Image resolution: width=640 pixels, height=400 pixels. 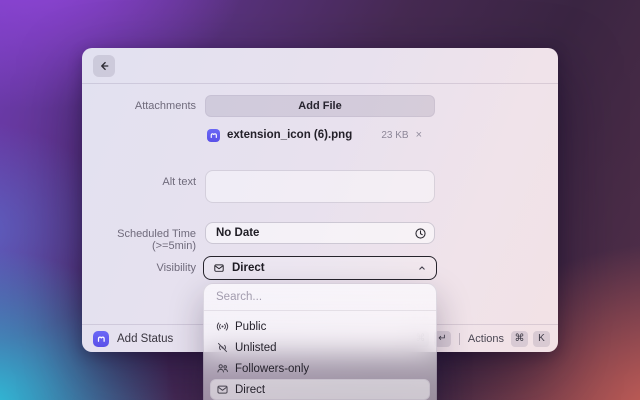 What do you see at coordinates (320, 389) in the screenshot?
I see `option-direct: Direct` at bounding box center [320, 389].